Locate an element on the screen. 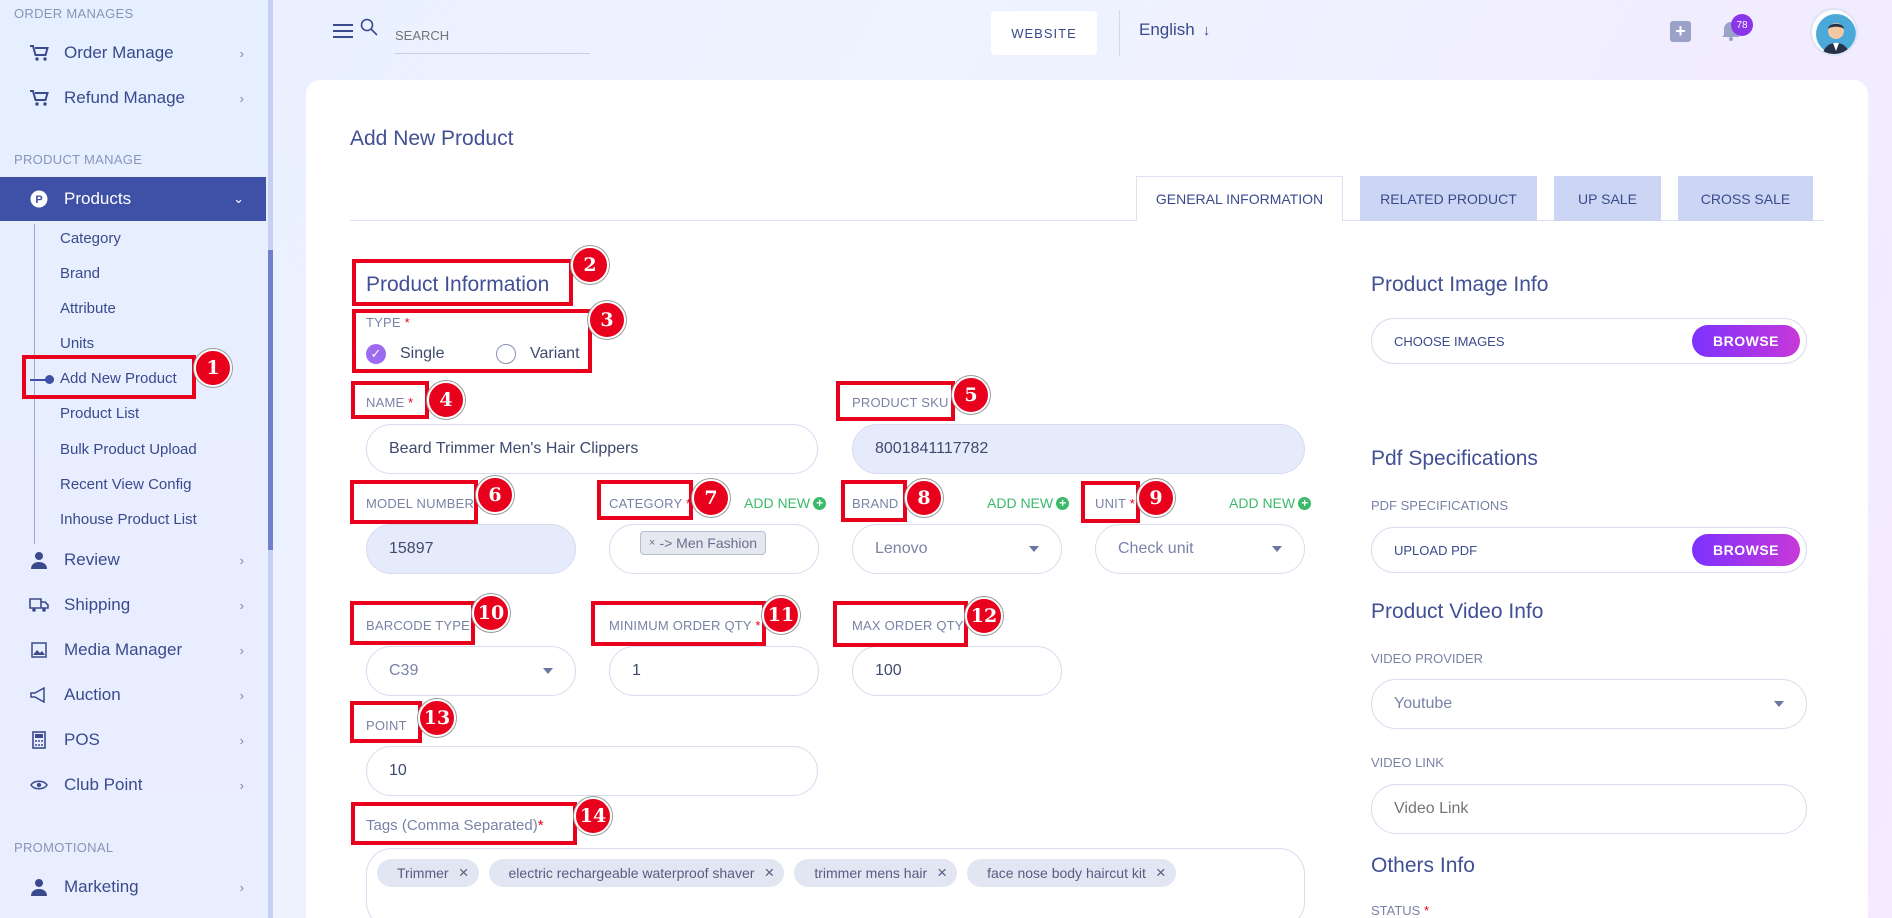 Image resolution: width=1892 pixels, height=918 pixels. search-input is located at coordinates (492, 36).